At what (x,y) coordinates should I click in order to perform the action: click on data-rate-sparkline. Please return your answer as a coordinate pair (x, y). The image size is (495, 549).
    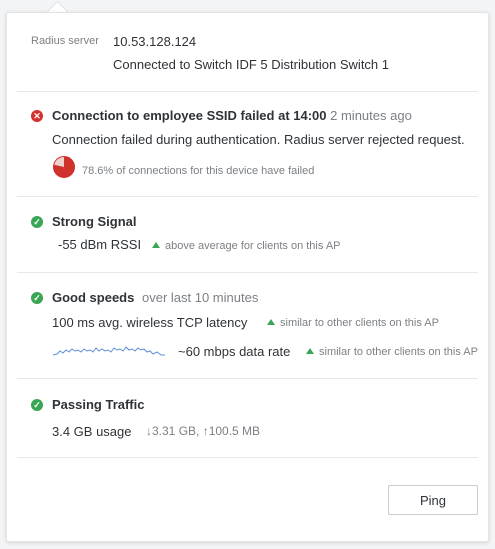
    Looking at the image, I should click on (109, 351).